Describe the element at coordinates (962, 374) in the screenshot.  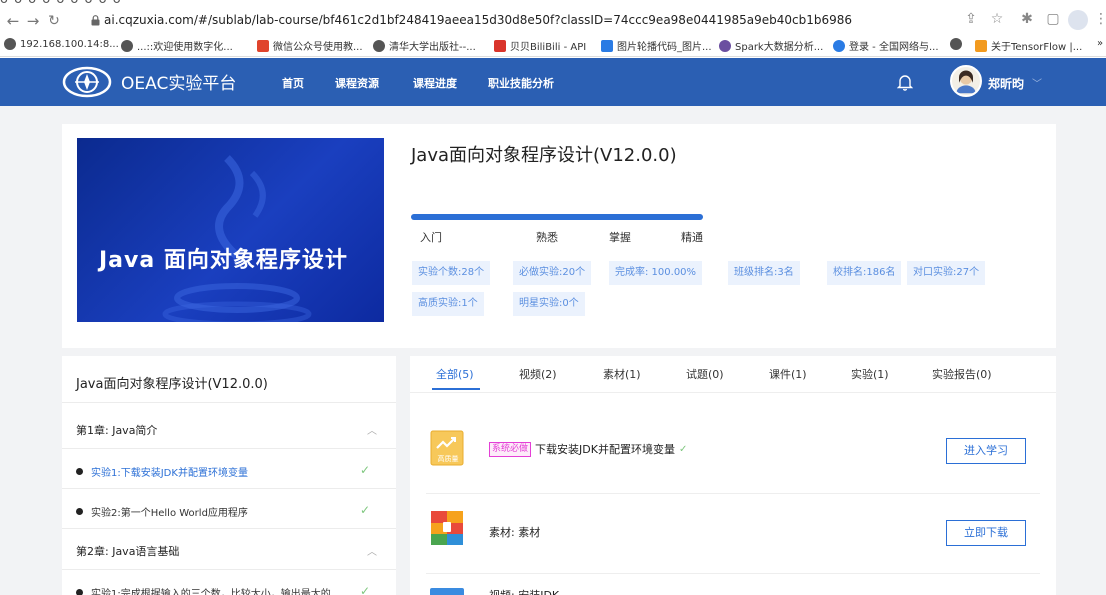
I see `tab-report: 实验报告(0)` at that location.